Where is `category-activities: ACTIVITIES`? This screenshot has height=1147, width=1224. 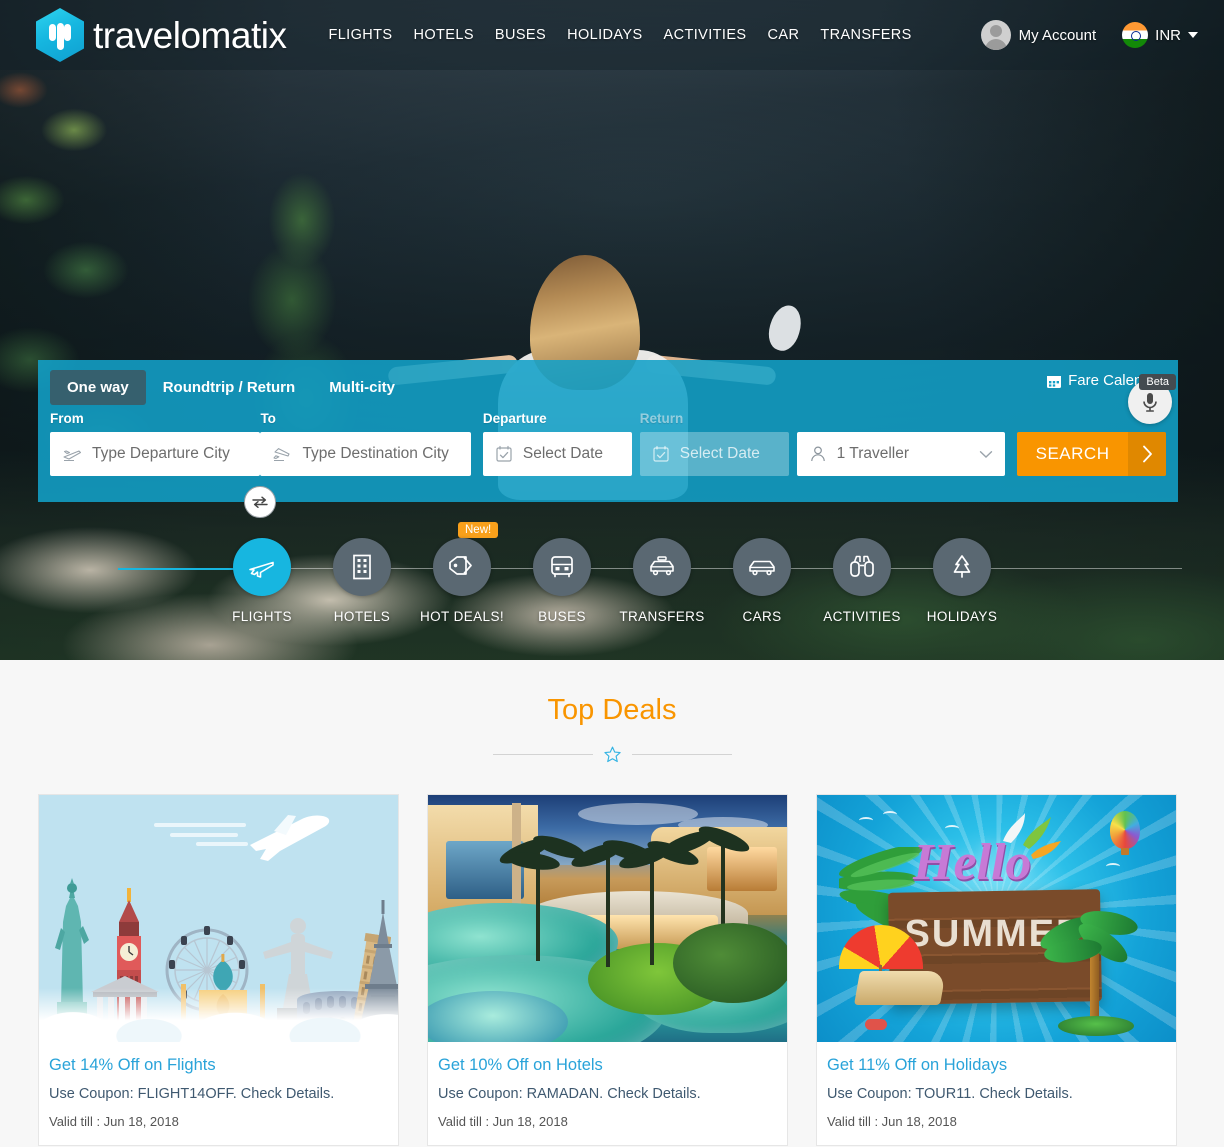
category-activities: ACTIVITIES is located at coordinates (861, 581).